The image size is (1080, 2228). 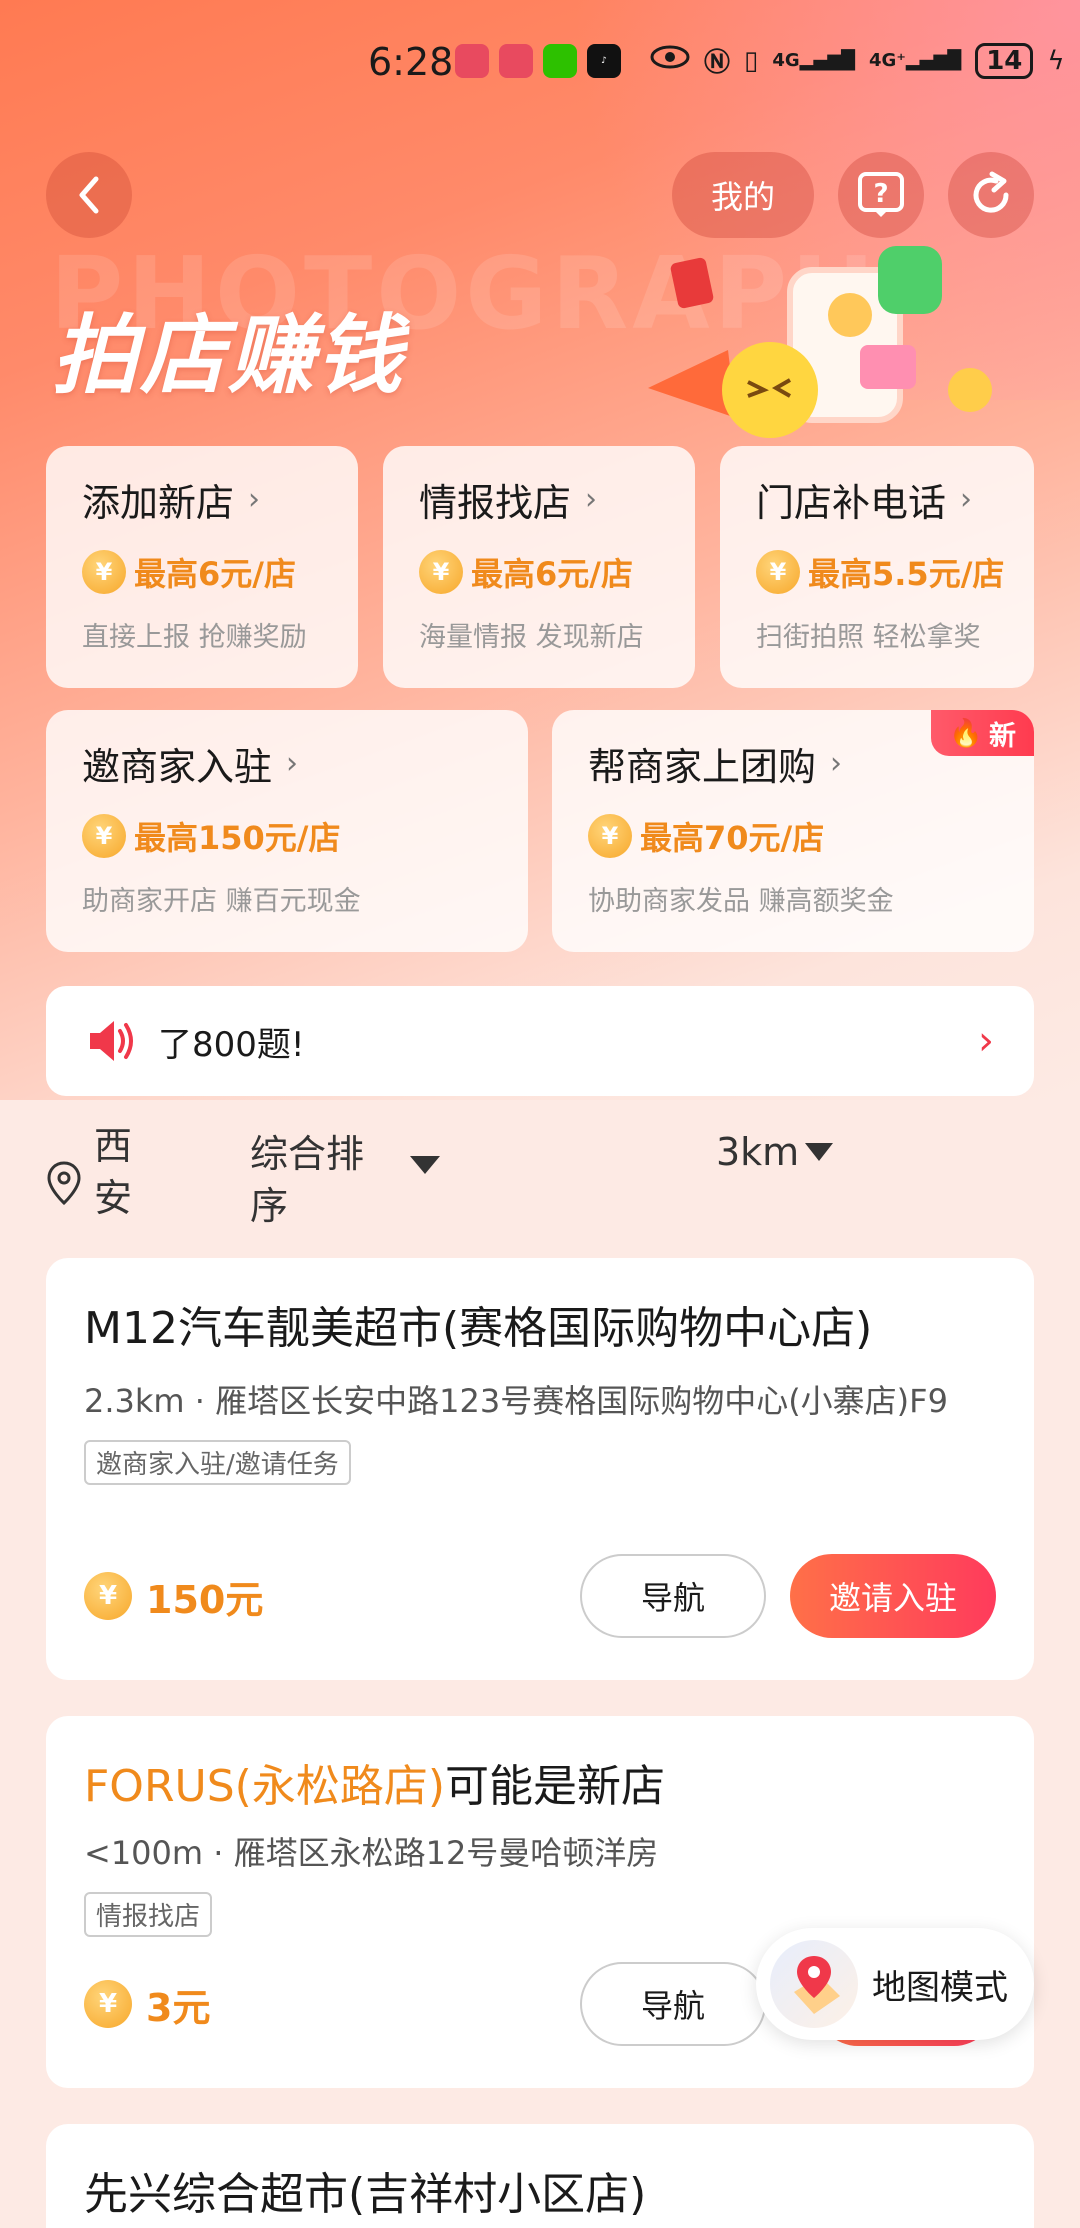 I want to click on eye-icon, so click(x=670, y=60).